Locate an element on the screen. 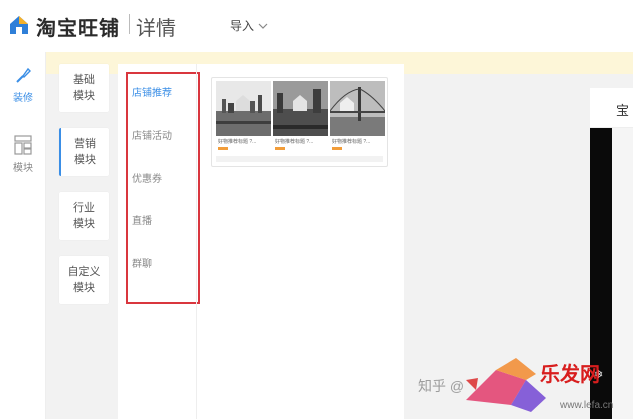 The image size is (633, 419). category-label: 营销 is located at coordinates (85, 144).